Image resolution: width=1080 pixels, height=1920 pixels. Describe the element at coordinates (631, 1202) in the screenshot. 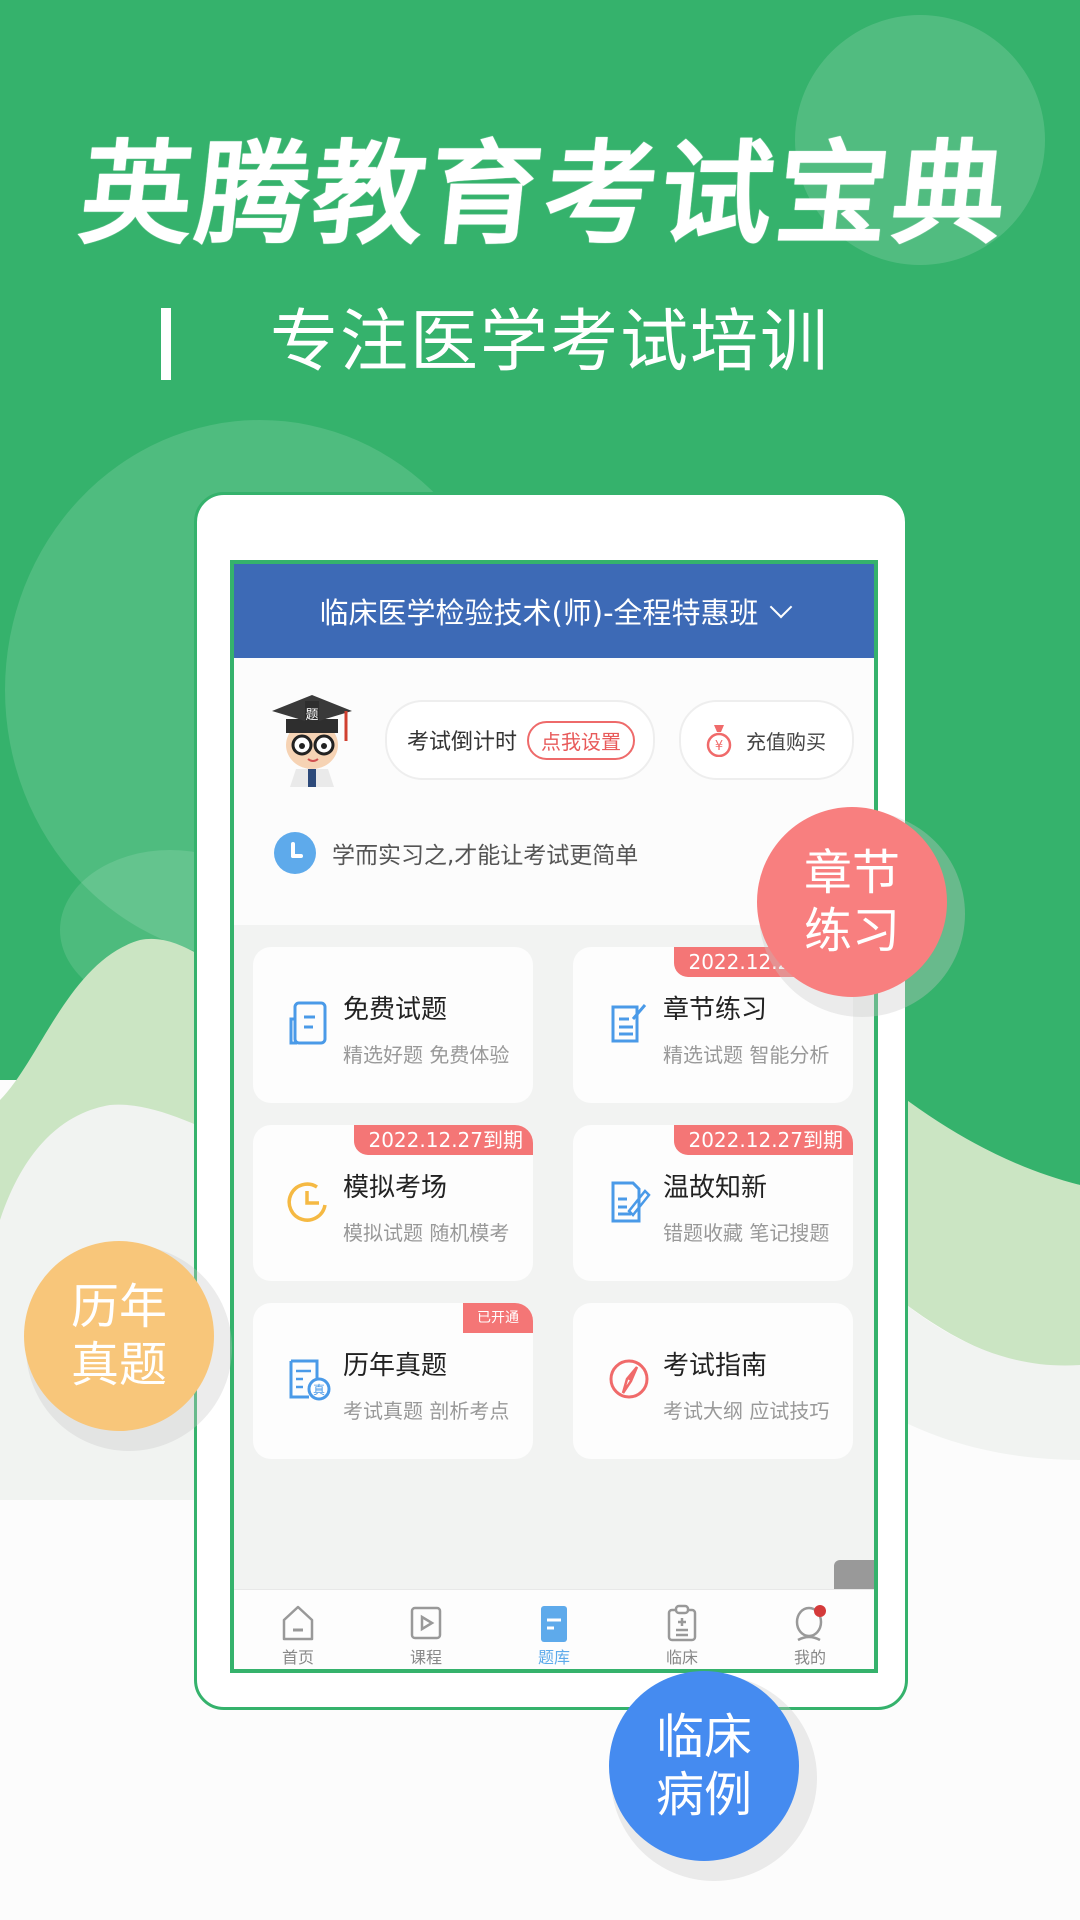

I see `note-pen-icon` at that location.